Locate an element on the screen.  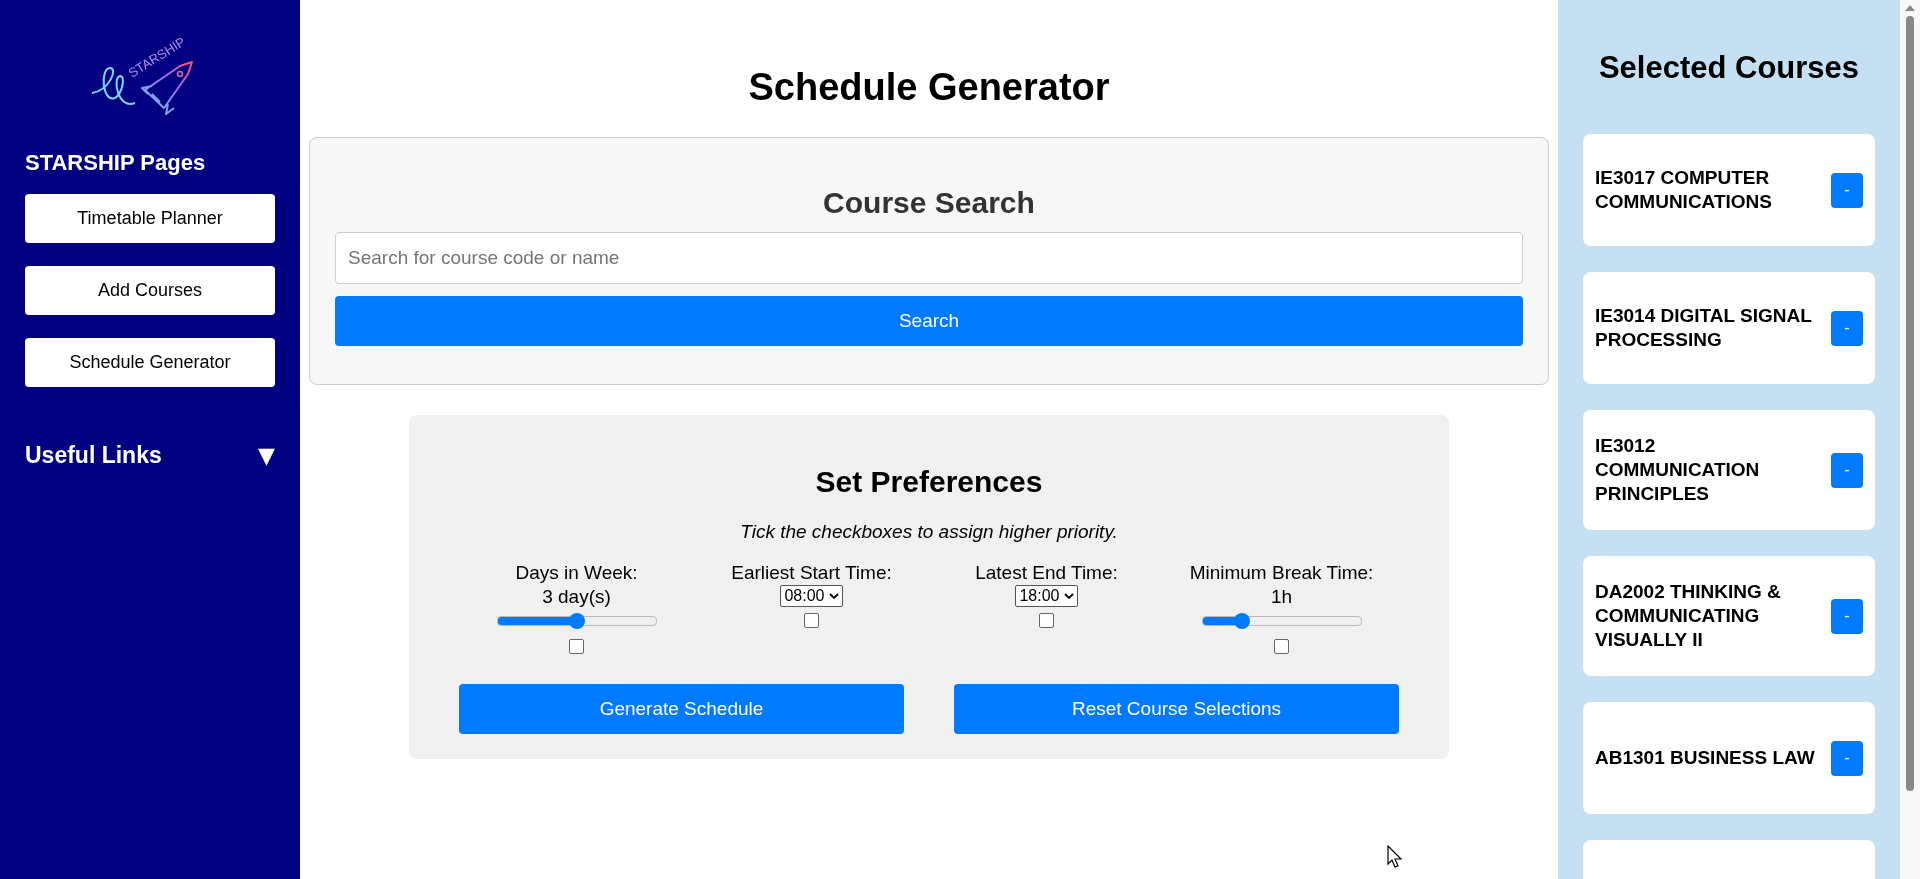
preference-label: Latest End Time: is located at coordinates (1046, 573).